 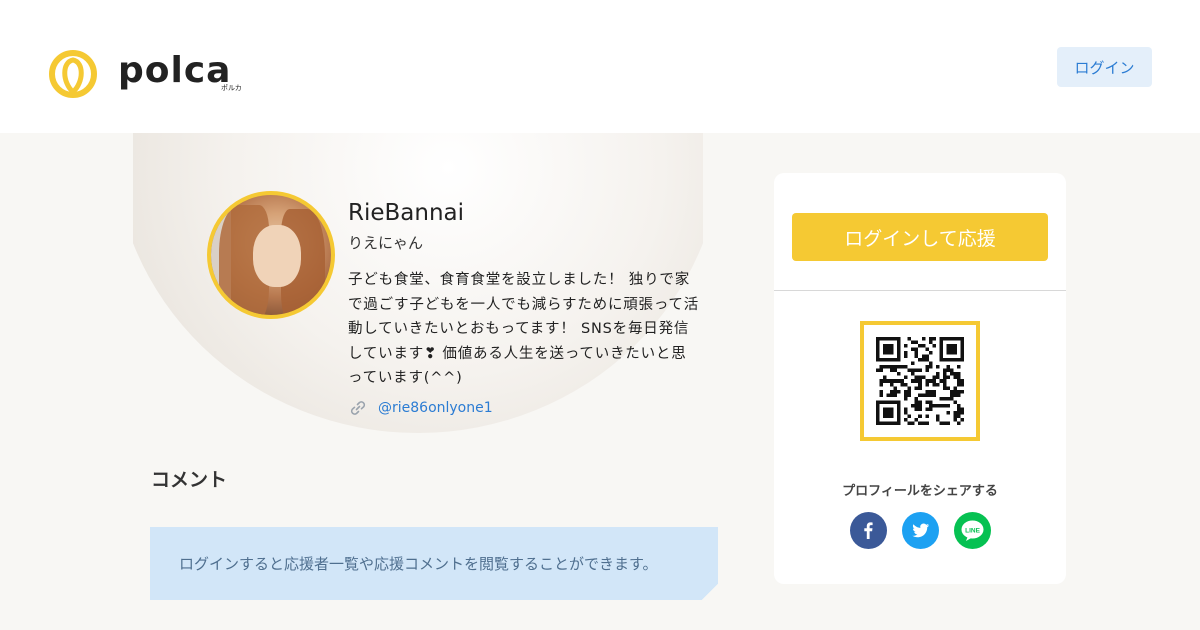 What do you see at coordinates (358, 408) in the screenshot?
I see `link-icon` at bounding box center [358, 408].